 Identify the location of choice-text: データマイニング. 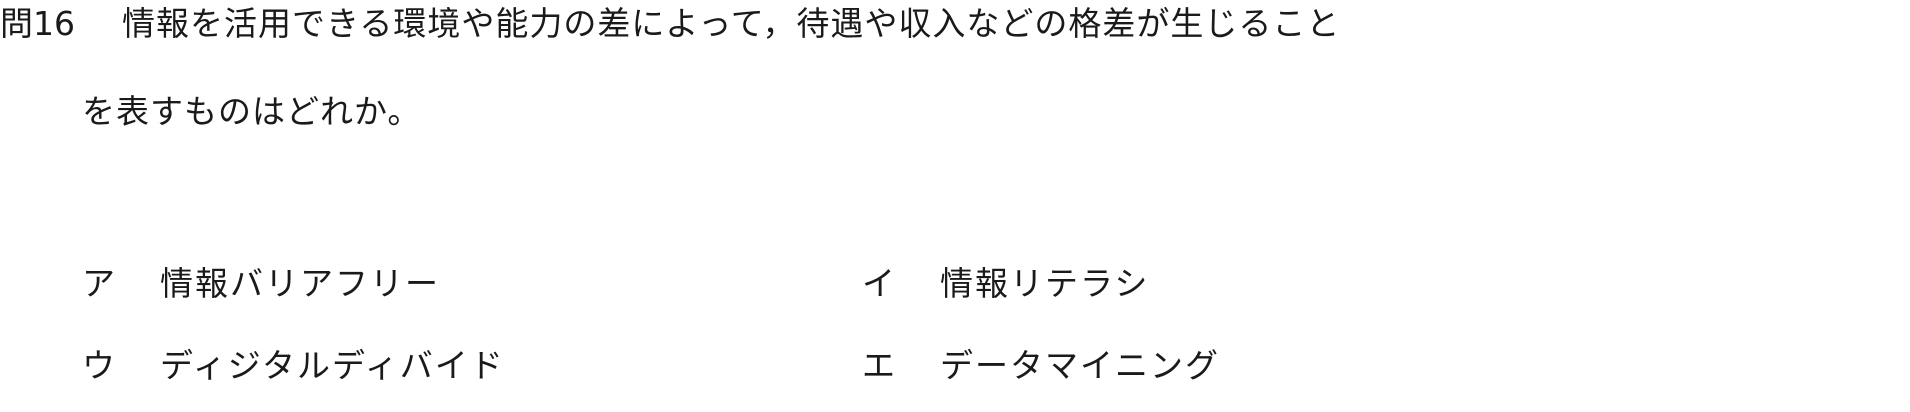
(1080, 365).